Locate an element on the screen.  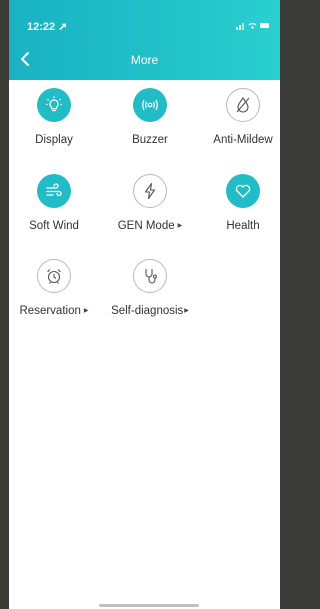
alarm-clock-icon is located at coordinates (54, 276).